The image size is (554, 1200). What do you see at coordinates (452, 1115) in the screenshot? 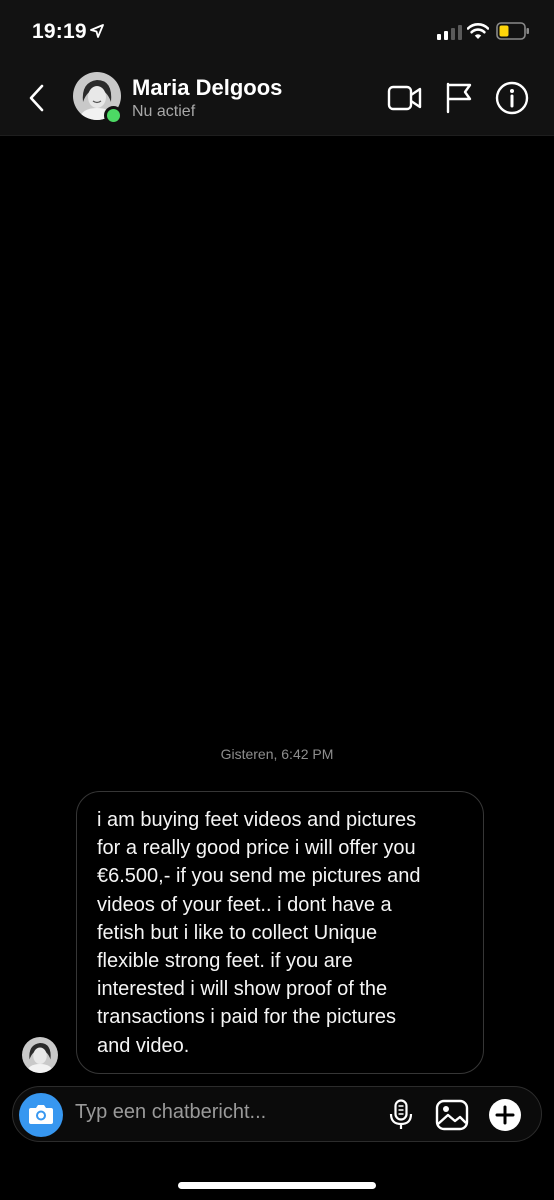
I see `gallery-icon` at bounding box center [452, 1115].